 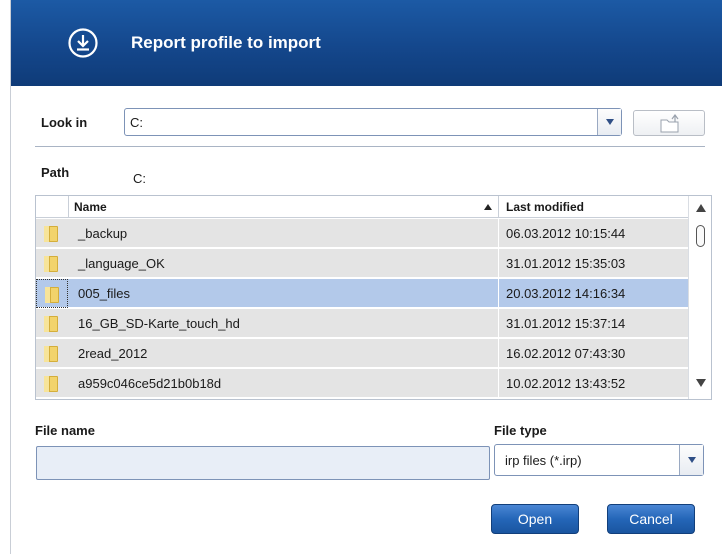 What do you see at coordinates (543, 460) in the screenshot?
I see `file-type-value: irp files (*.irp)` at bounding box center [543, 460].